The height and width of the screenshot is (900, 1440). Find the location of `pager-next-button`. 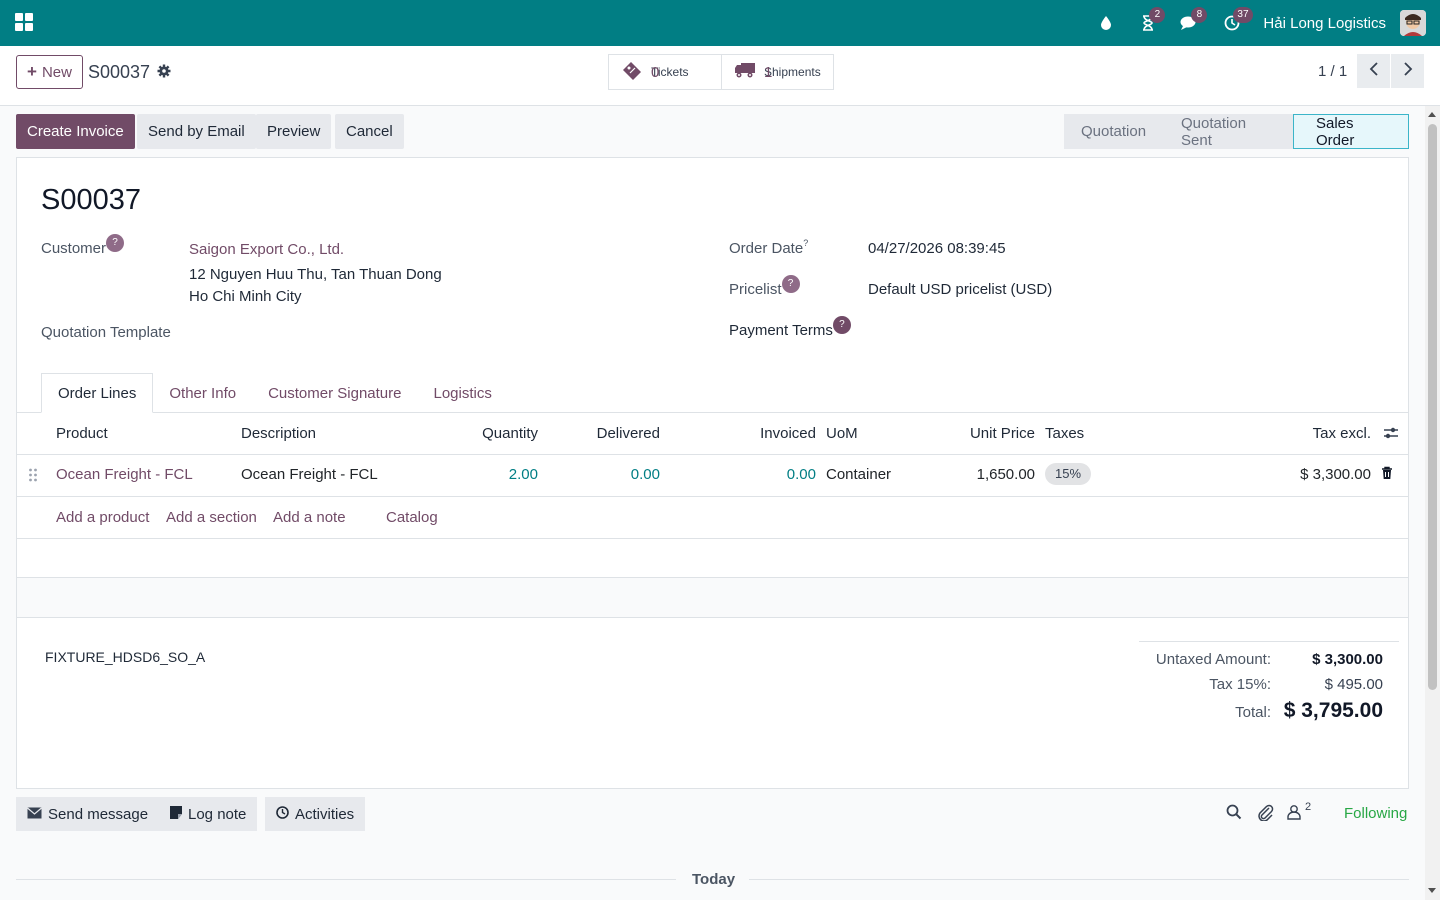

pager-next-button is located at coordinates (1407, 71).